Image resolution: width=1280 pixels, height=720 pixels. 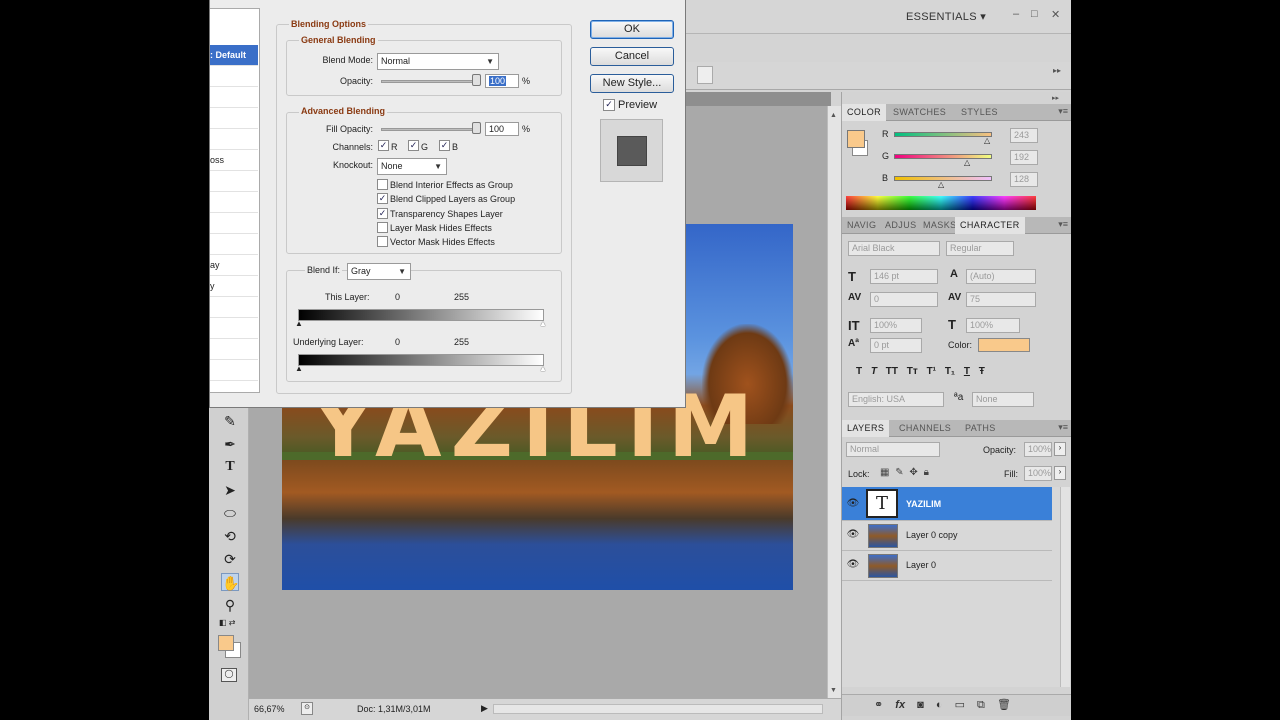 I want to click on b-slider-thumb: △, so click(x=941, y=184).